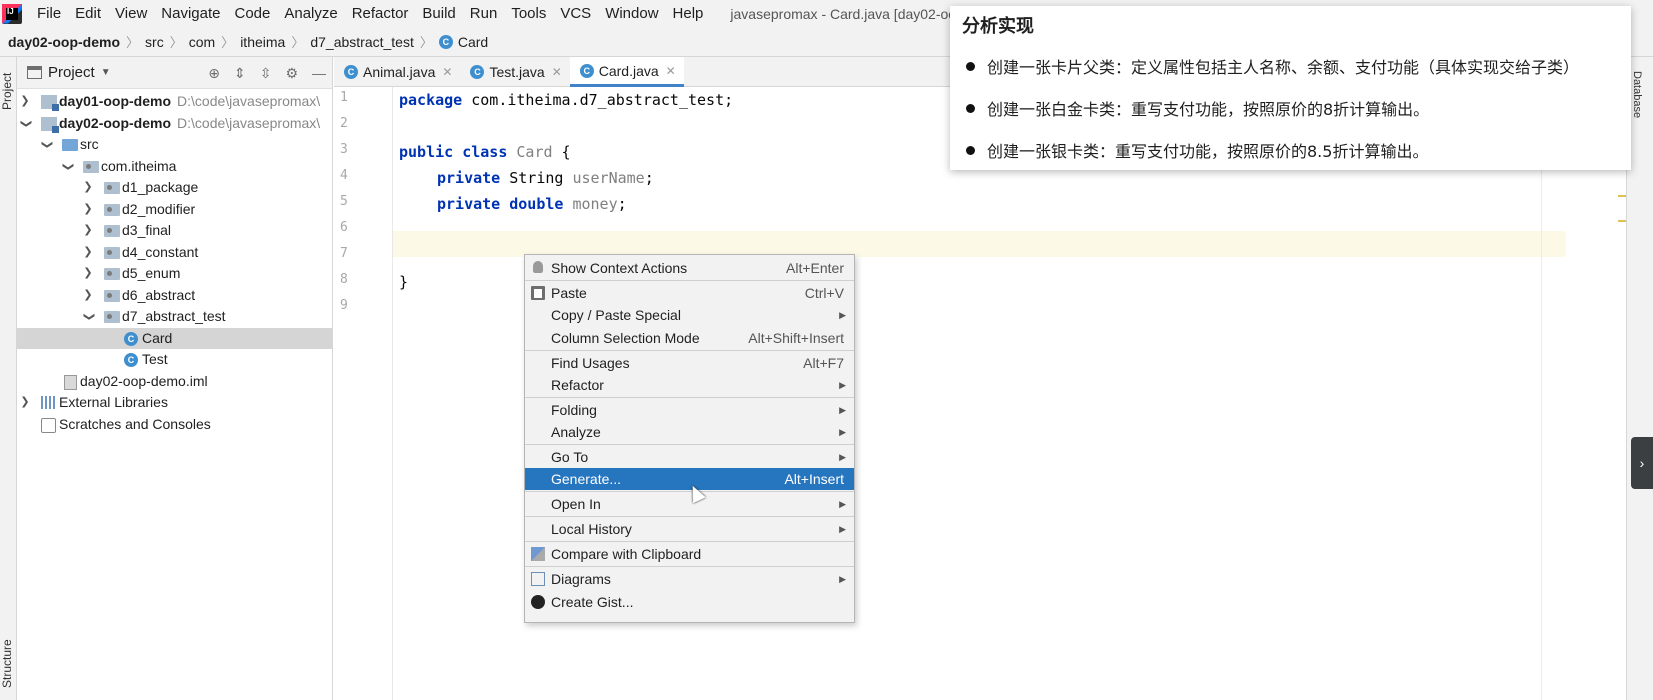 This screenshot has width=1653, height=700. What do you see at coordinates (8, 91) in the screenshot?
I see `project-tool-tab: Project` at bounding box center [8, 91].